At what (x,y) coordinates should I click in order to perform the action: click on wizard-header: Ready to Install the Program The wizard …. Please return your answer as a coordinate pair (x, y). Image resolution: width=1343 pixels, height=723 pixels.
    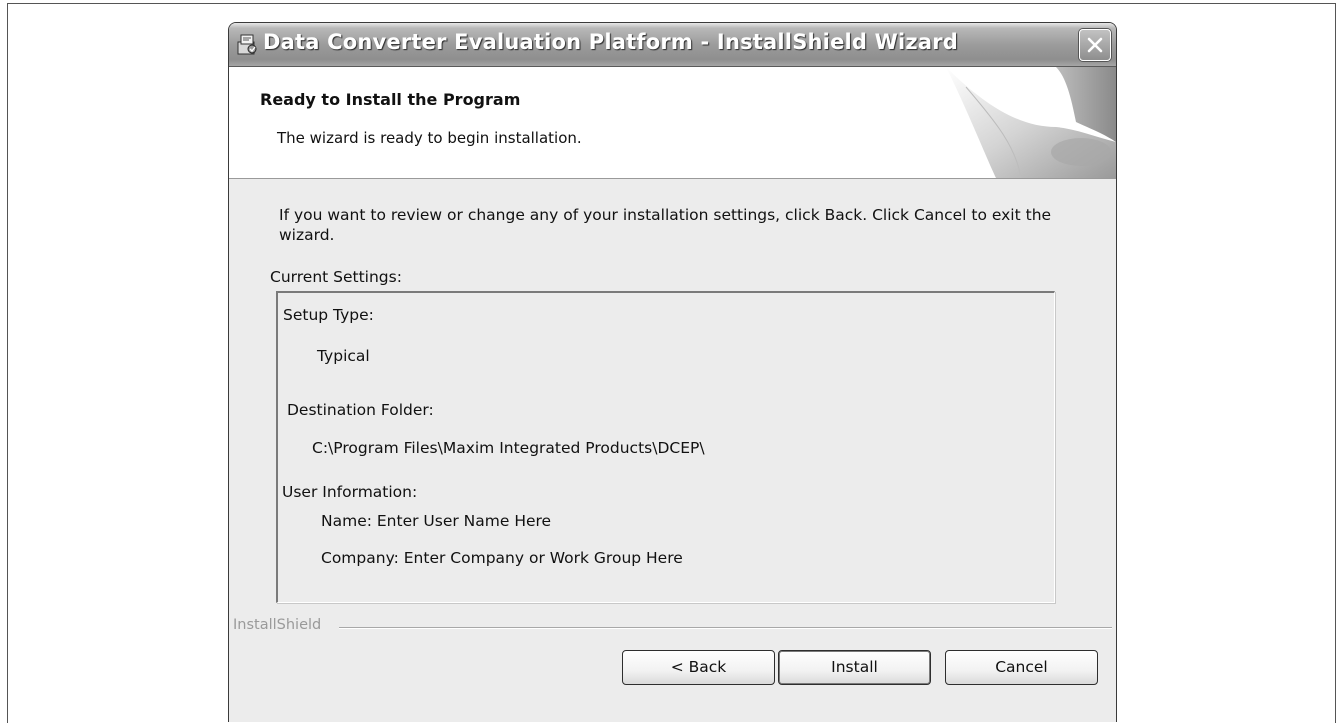
    Looking at the image, I should click on (672, 123).